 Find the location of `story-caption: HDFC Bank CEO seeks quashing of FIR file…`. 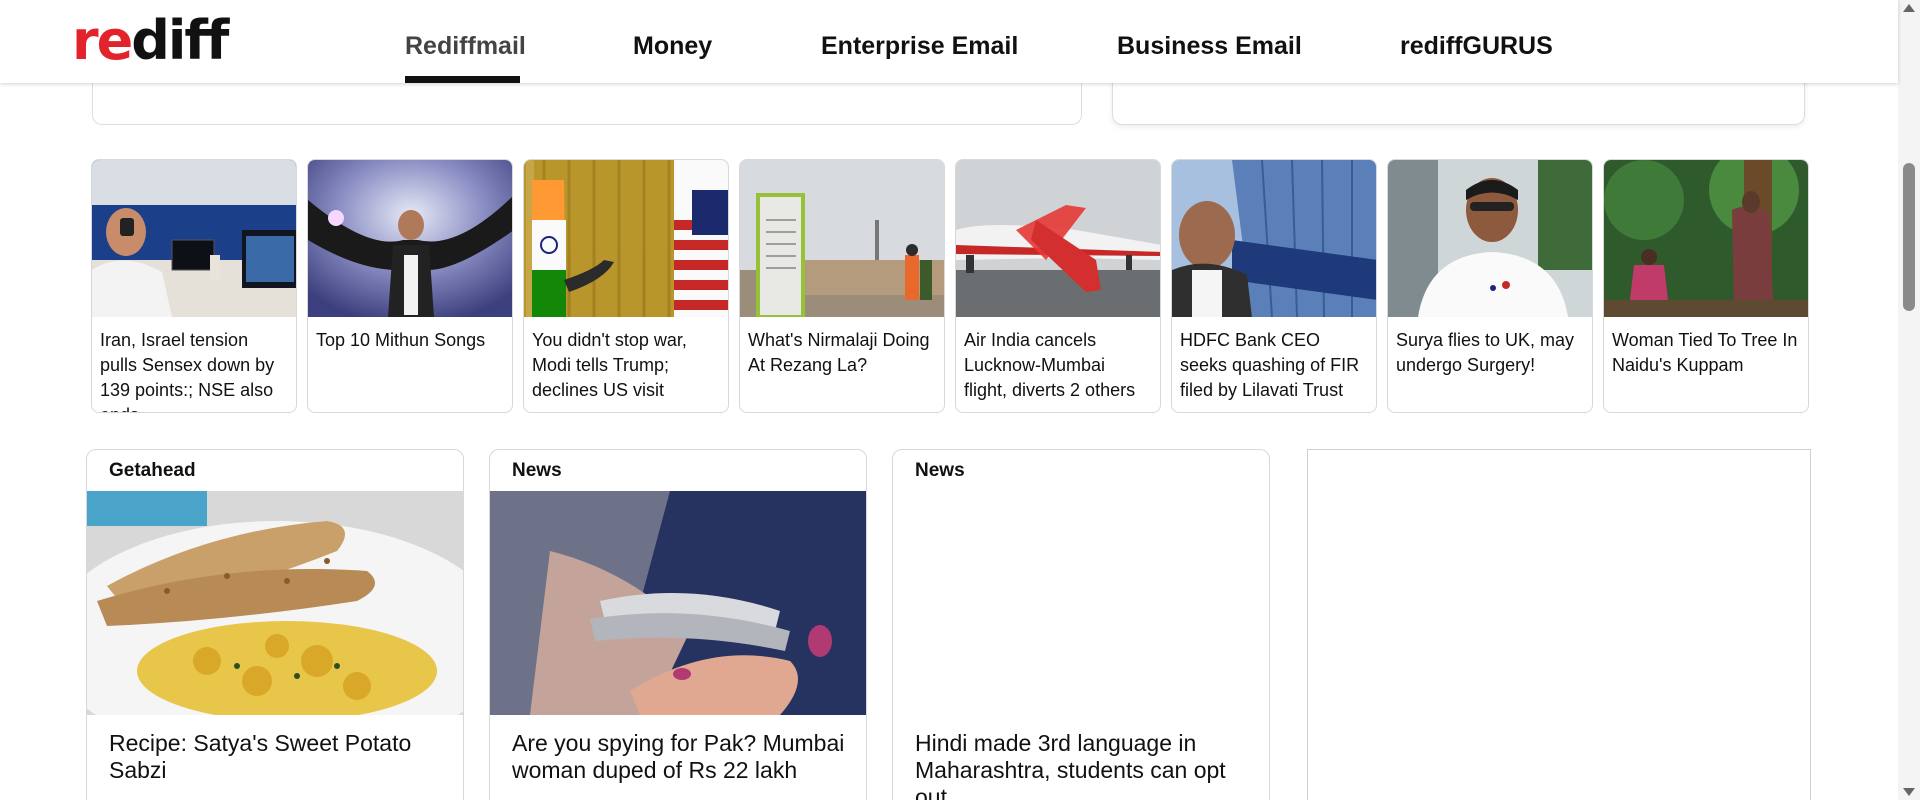

story-caption: HDFC Bank CEO seeks quashing of FIR file… is located at coordinates (1270, 365).